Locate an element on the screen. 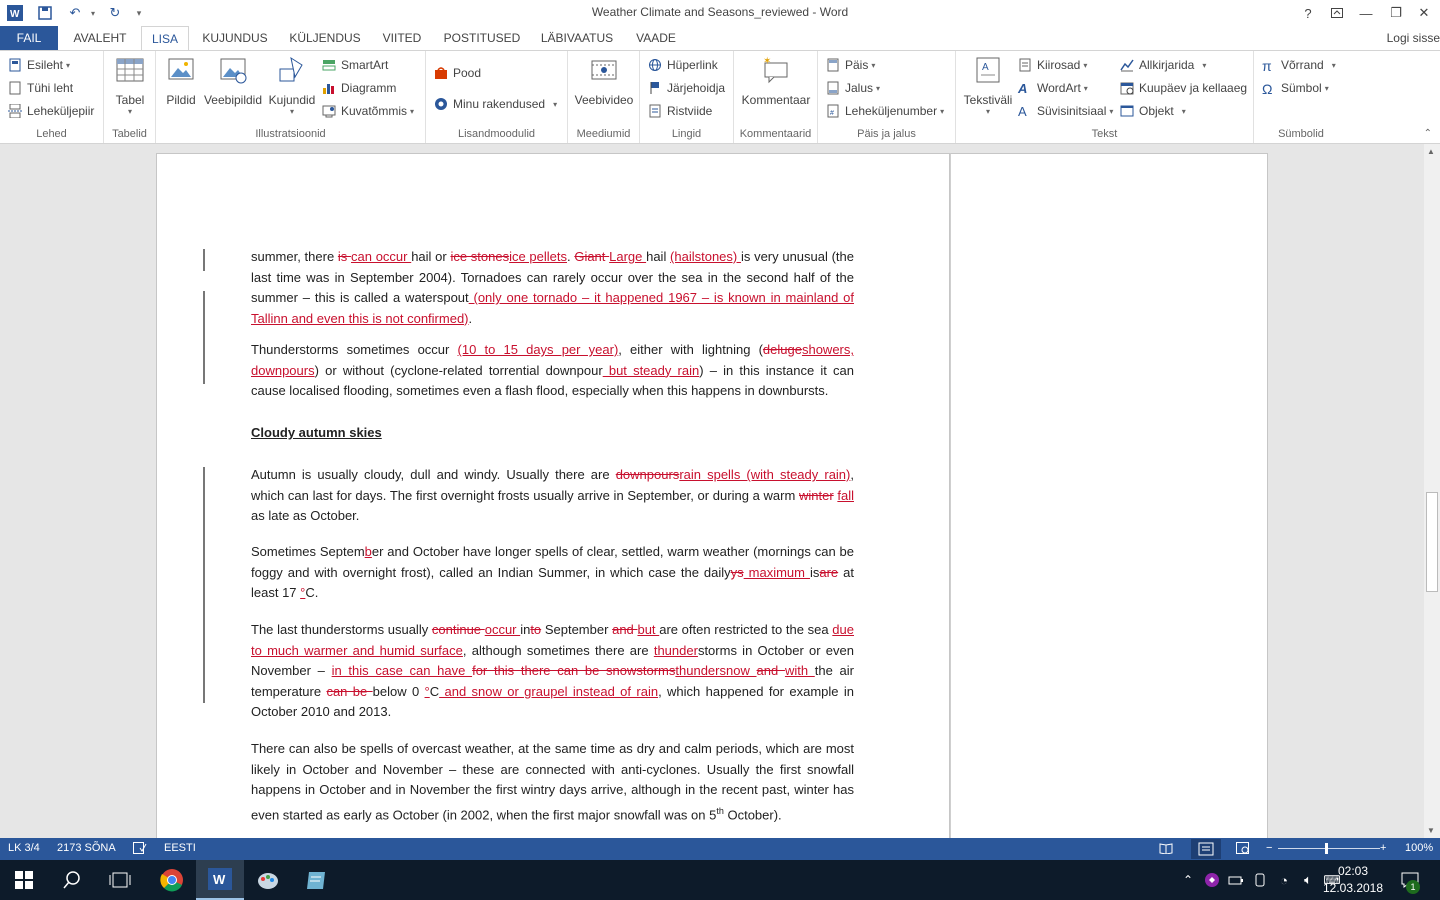  change-bar is located at coordinates (204, 337).